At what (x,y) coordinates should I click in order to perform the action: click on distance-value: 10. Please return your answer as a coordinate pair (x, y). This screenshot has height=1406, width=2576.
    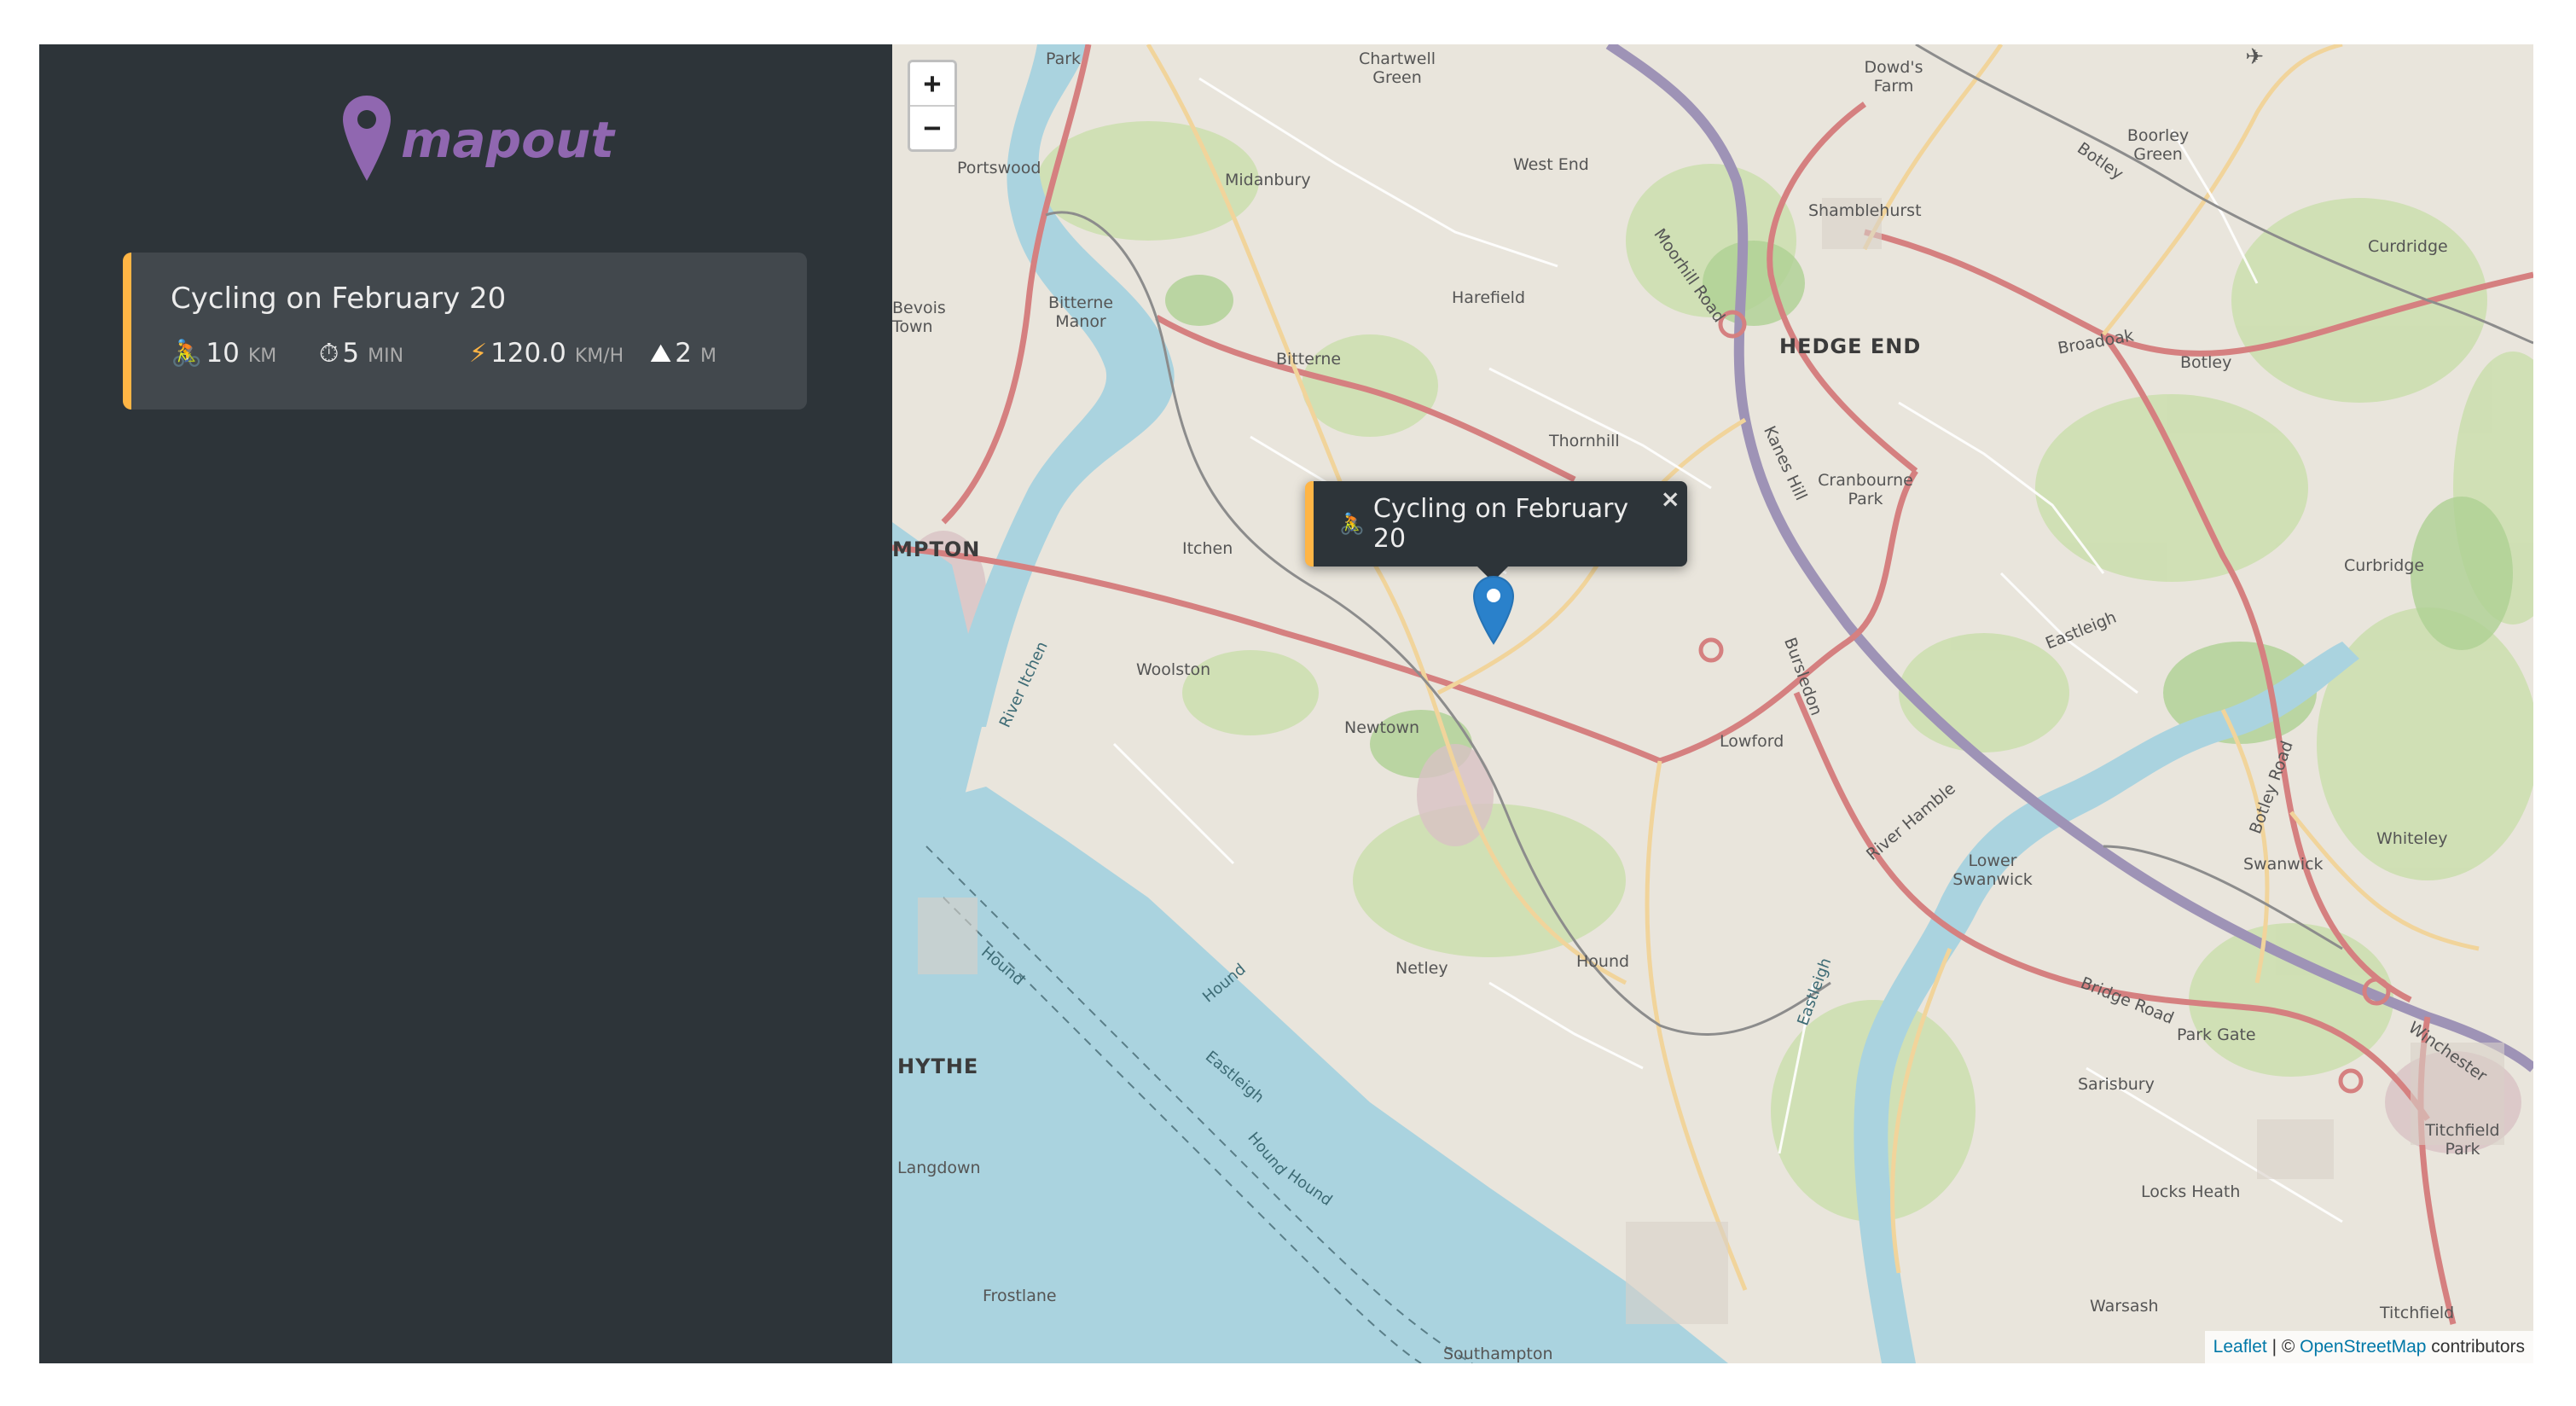
    Looking at the image, I should click on (223, 353).